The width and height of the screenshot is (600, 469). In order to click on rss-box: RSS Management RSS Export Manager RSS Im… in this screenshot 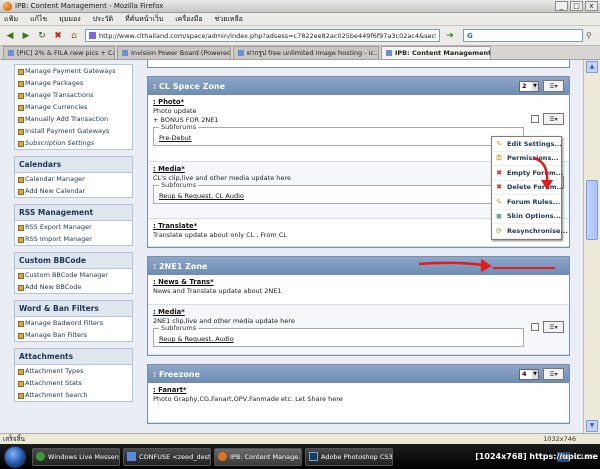, I will do `click(73, 225)`.